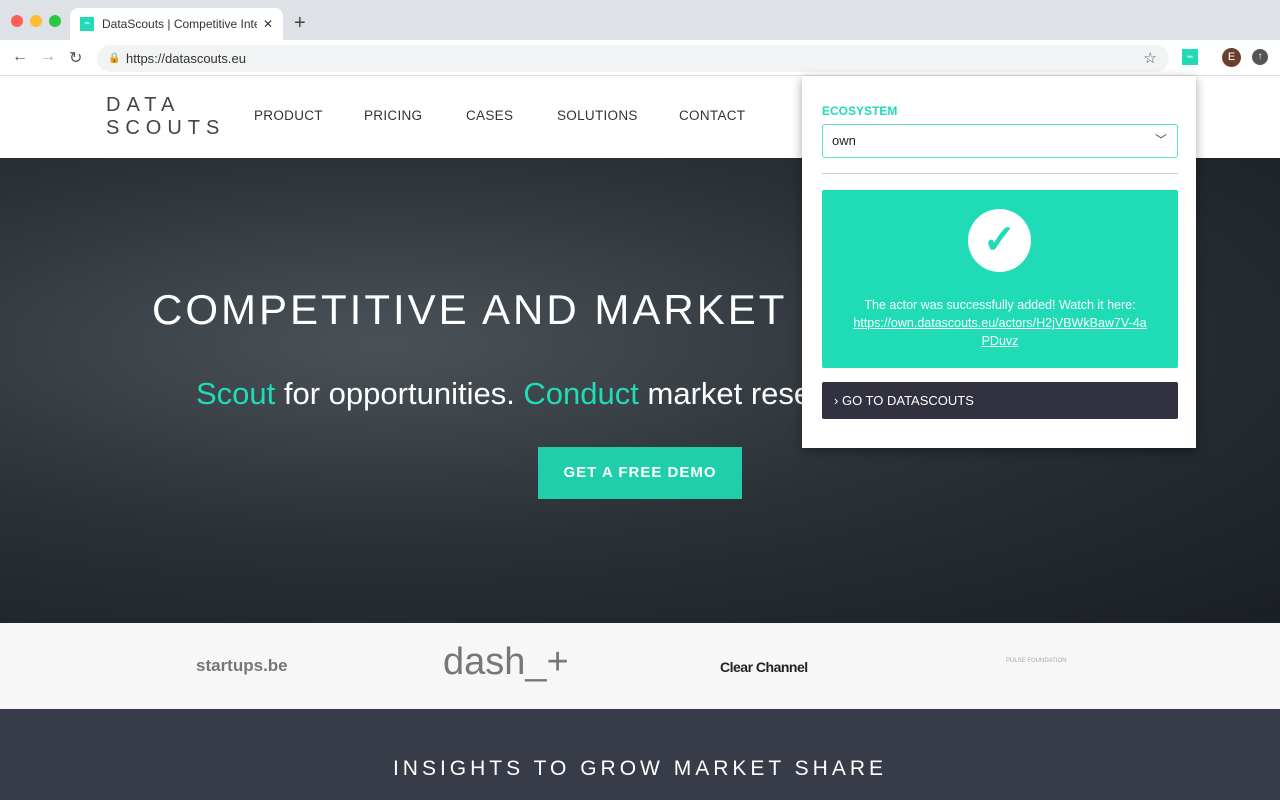 The image size is (1280, 800). I want to click on close-tab-icon: ✕, so click(268, 24).